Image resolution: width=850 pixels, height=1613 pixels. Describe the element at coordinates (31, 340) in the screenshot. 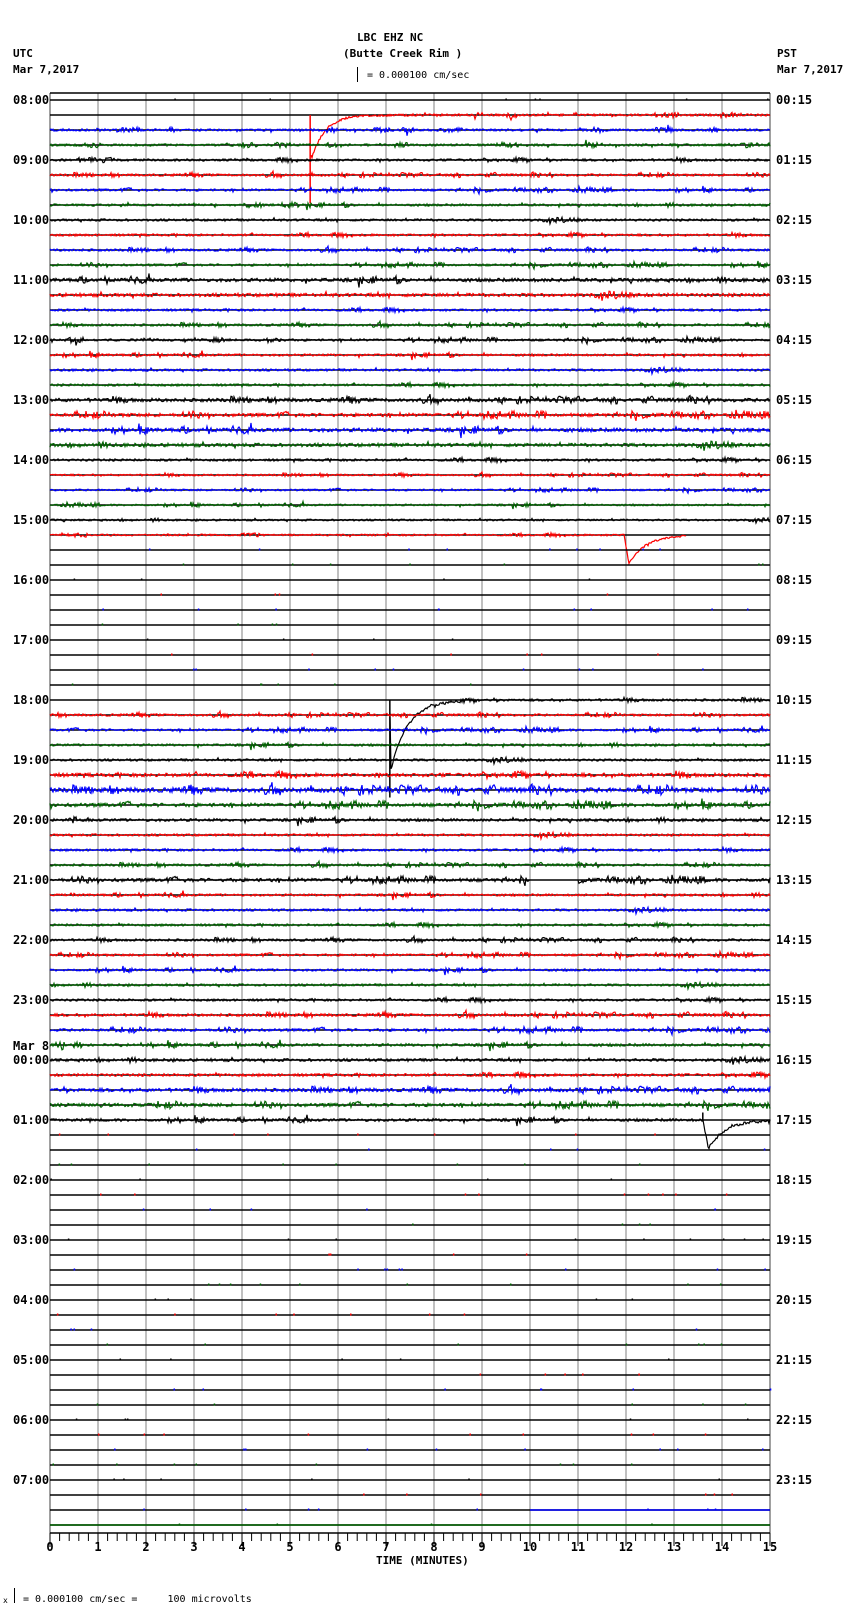

I see `left-hour-label: 12:00` at that location.